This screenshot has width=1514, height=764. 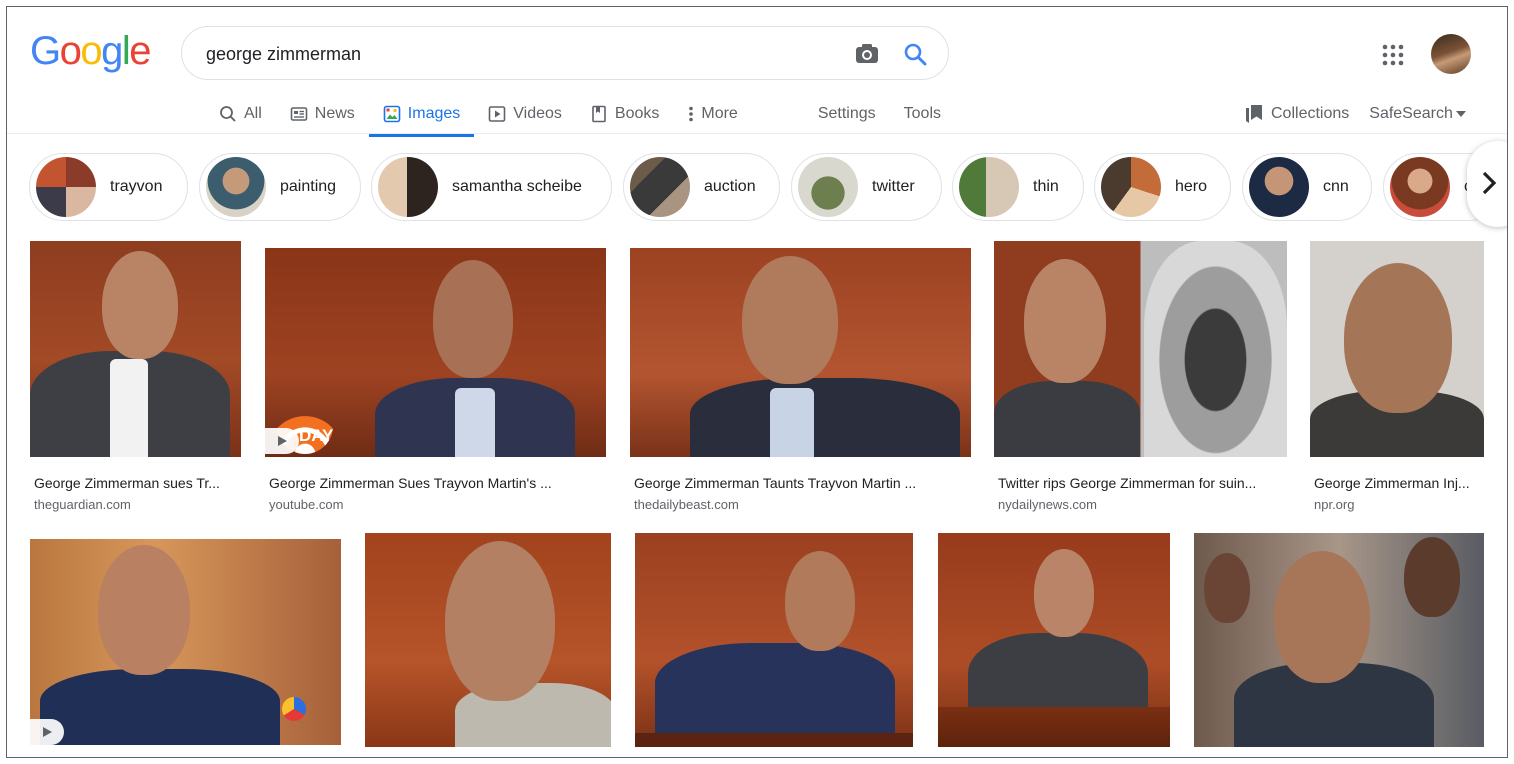 What do you see at coordinates (112, 51) in the screenshot?
I see `logo-letter: g` at bounding box center [112, 51].